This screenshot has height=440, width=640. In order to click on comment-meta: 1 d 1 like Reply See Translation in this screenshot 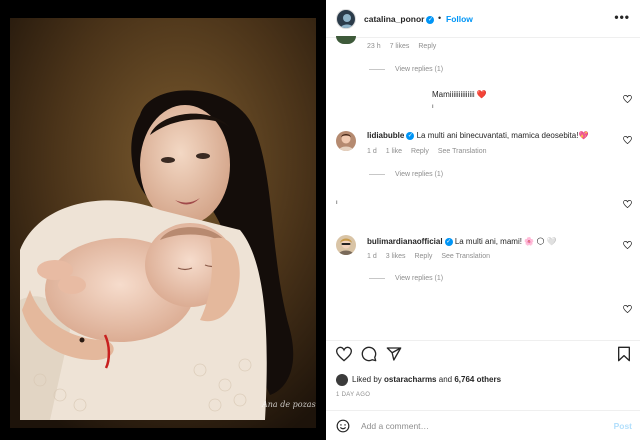, I will do `click(430, 151)`.